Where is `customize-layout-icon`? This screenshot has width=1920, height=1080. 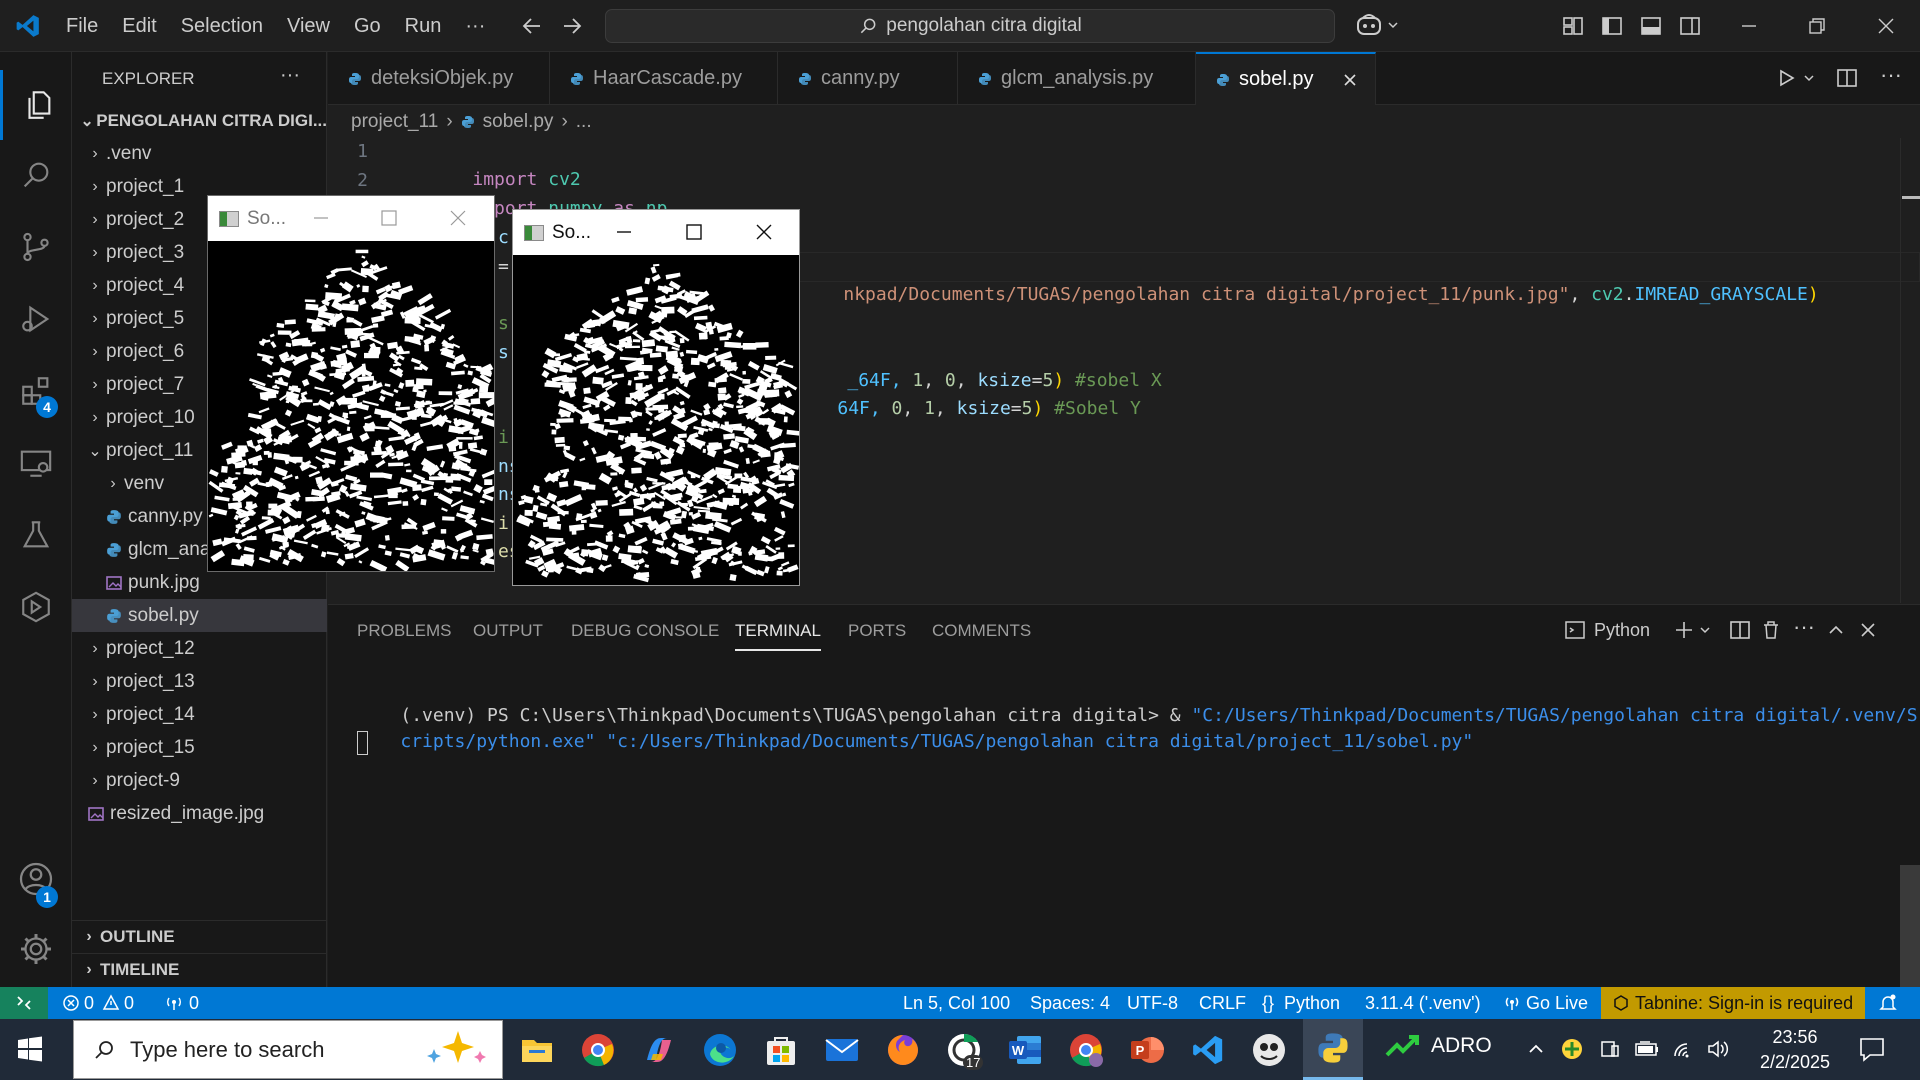 customize-layout-icon is located at coordinates (1573, 26).